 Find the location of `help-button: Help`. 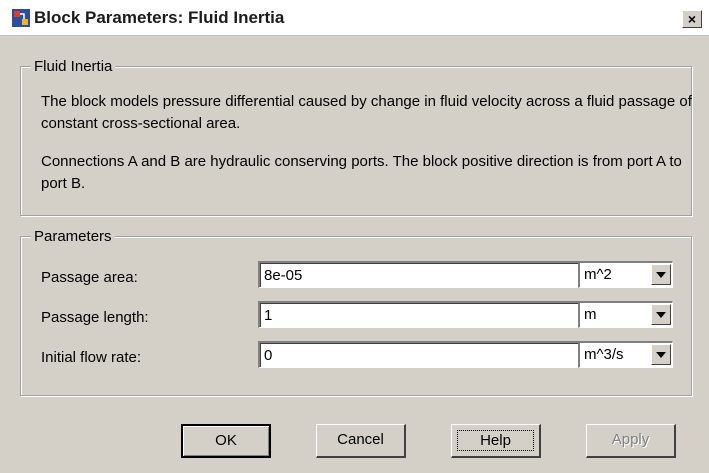

help-button: Help is located at coordinates (496, 441).